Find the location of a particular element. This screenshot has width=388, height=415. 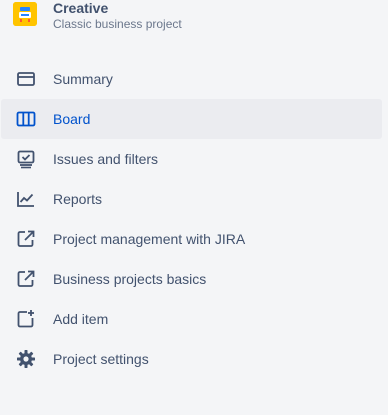

sidebar-item-project-management-with-jira: Project management with JIRA is located at coordinates (191, 239).